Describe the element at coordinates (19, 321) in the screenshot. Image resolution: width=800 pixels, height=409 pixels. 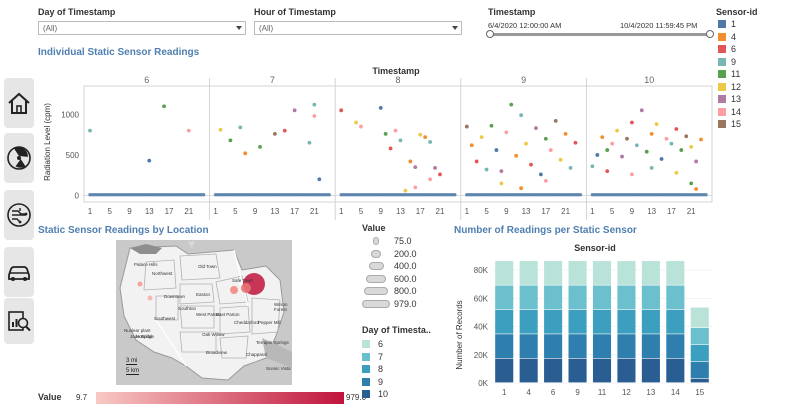
I see `nav-report-button` at that location.